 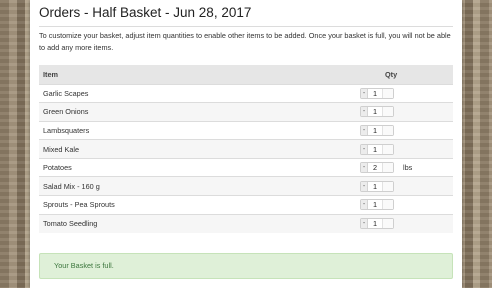 I want to click on item-name: Green Onions, so click(x=197, y=112).